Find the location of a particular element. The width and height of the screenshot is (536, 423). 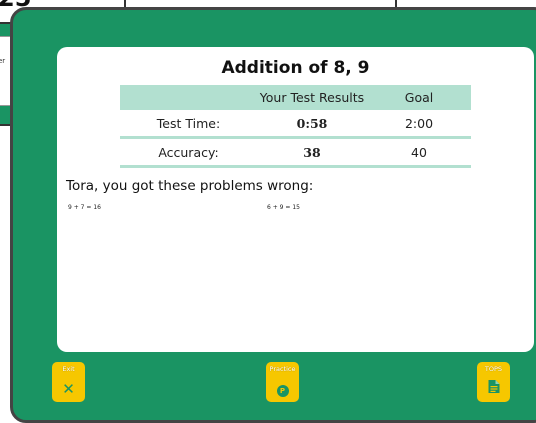

practice-p-icon: P is located at coordinates (282, 391).